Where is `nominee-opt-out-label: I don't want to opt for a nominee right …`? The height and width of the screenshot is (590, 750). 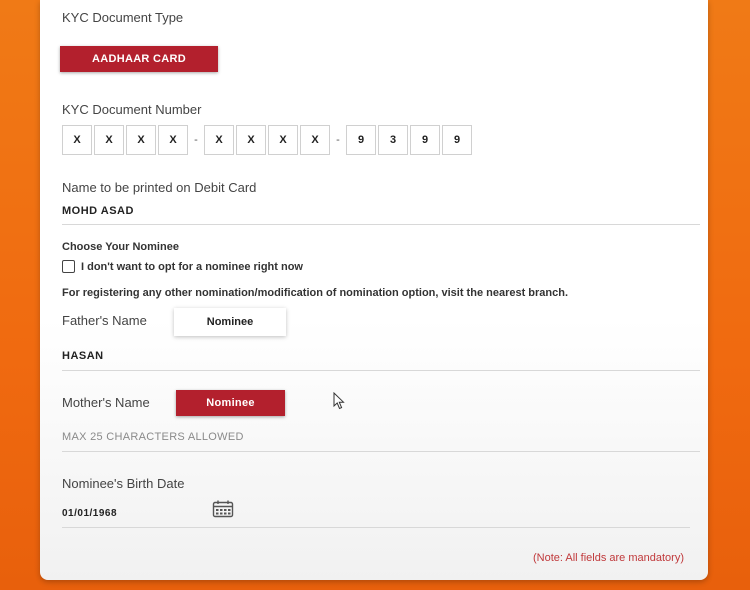
nominee-opt-out-label: I don't want to opt for a nominee right … is located at coordinates (192, 266).